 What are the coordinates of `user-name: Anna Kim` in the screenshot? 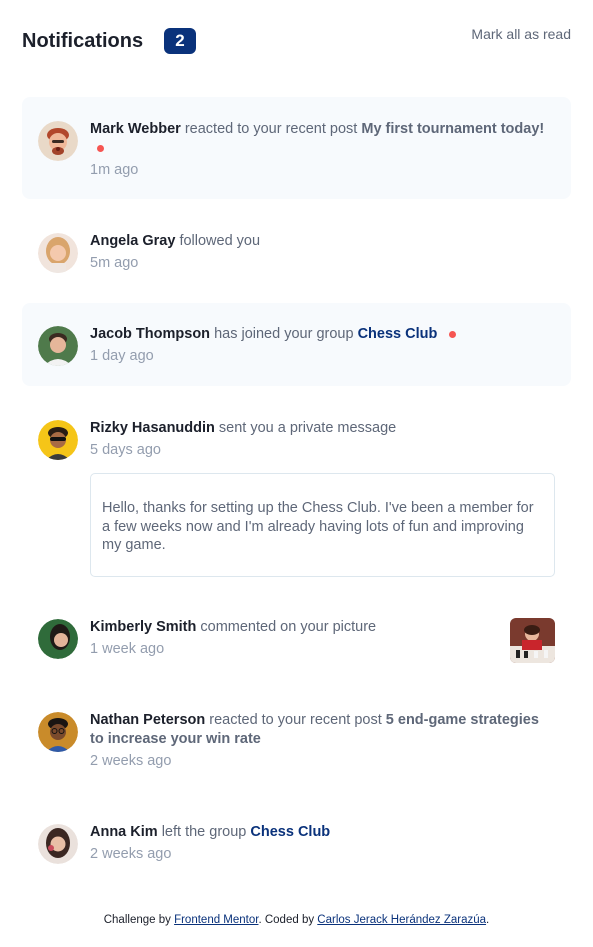 It's located at (124, 832).